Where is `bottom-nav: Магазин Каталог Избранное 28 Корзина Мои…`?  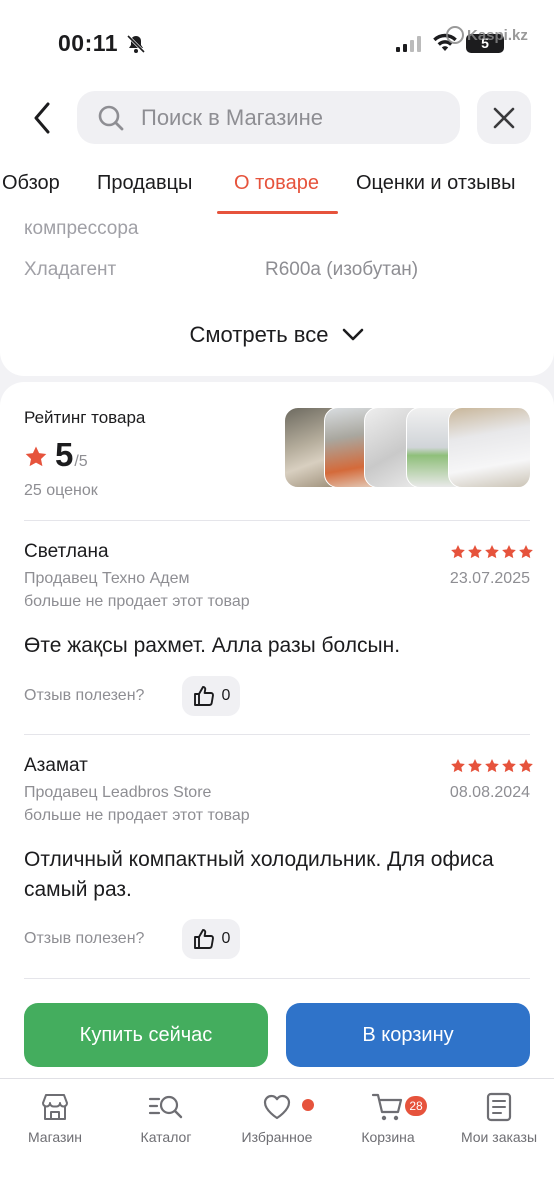
bottom-nav: Магазин Каталог Избранное 28 Корзина Мои… is located at coordinates (277, 1139).